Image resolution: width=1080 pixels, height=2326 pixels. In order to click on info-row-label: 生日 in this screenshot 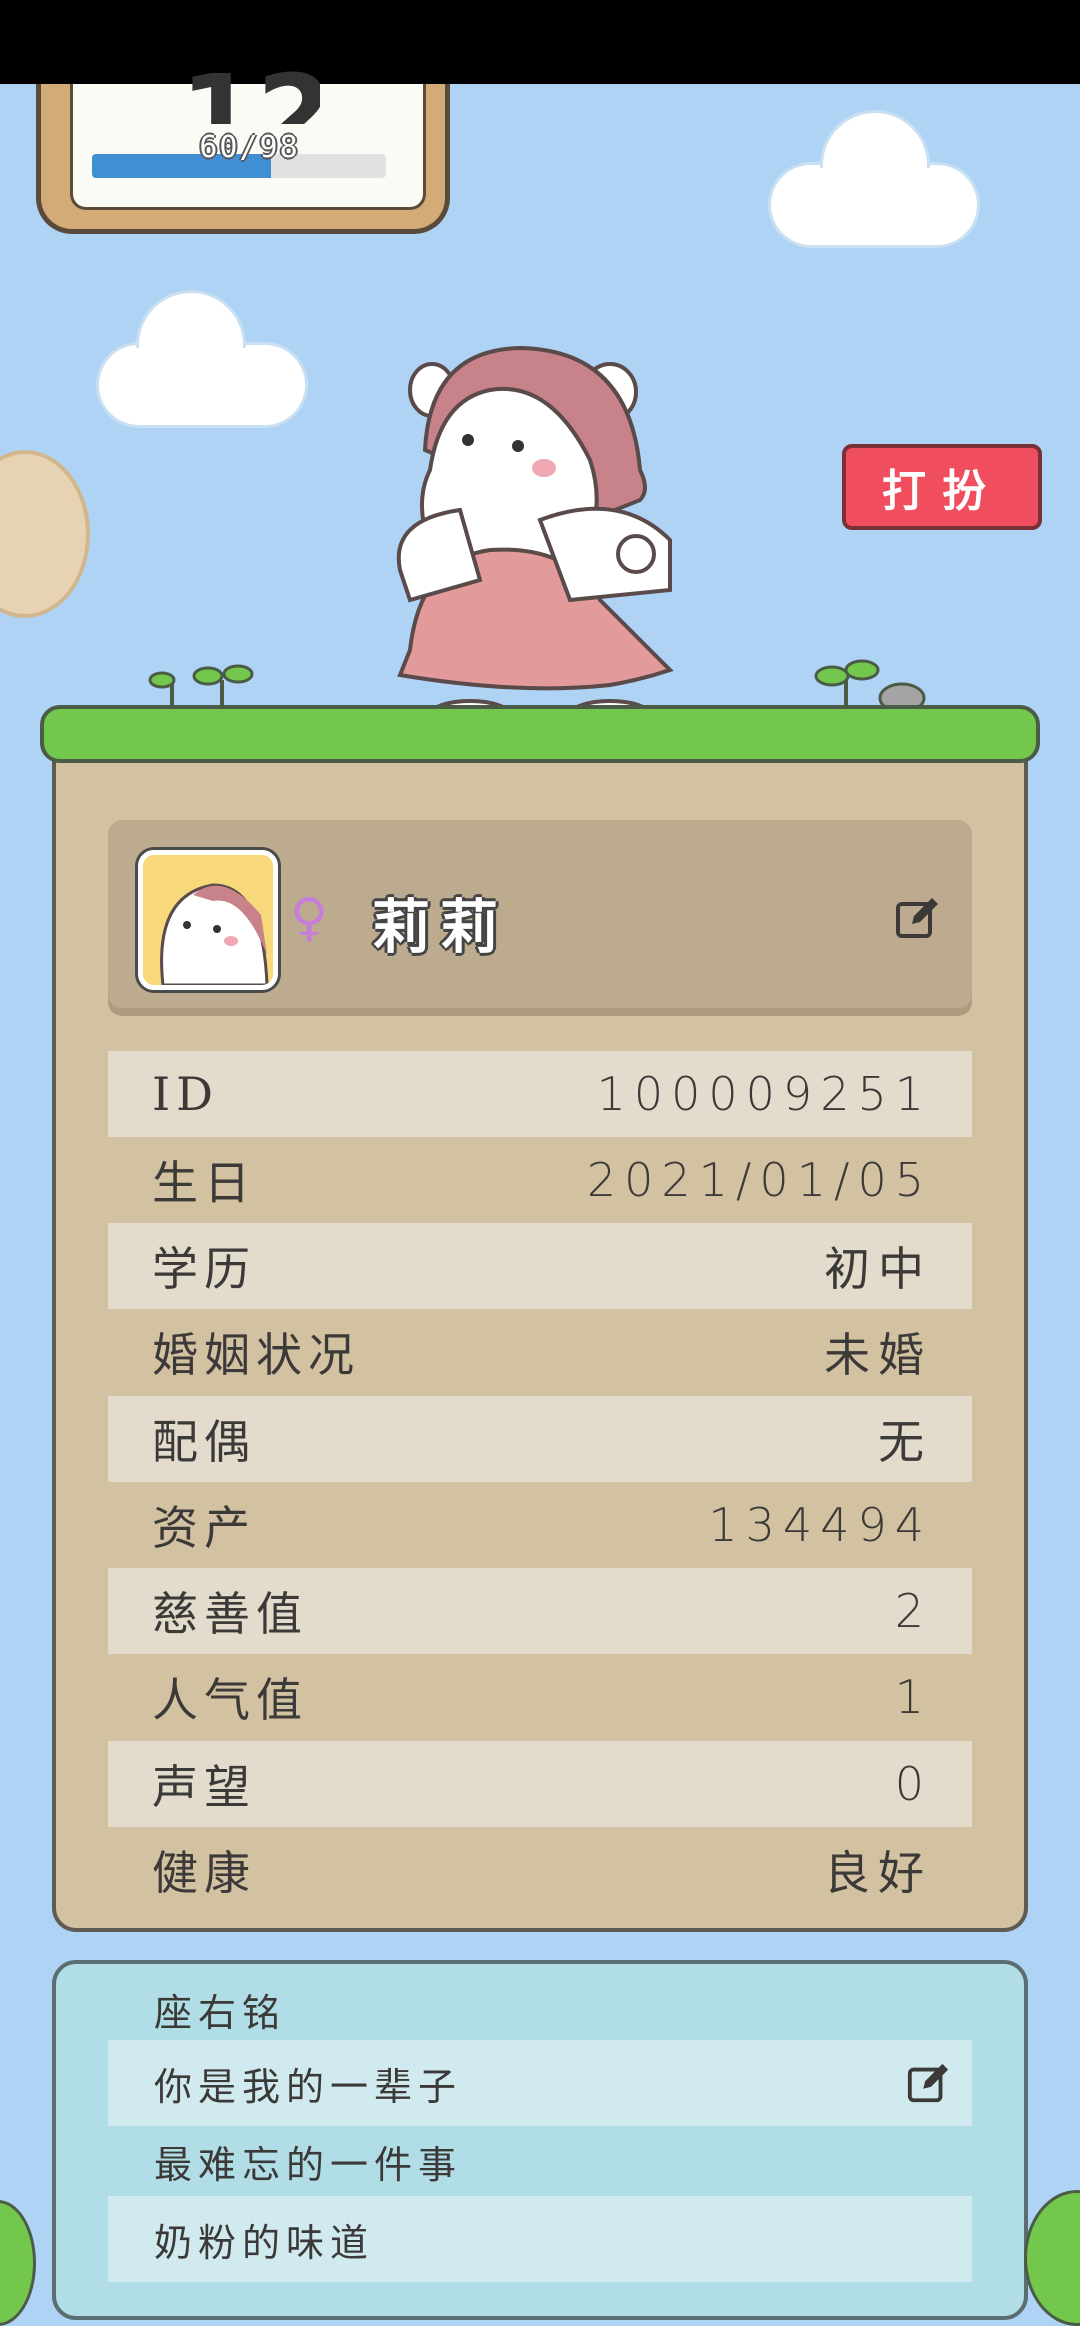, I will do `click(204, 1183)`.